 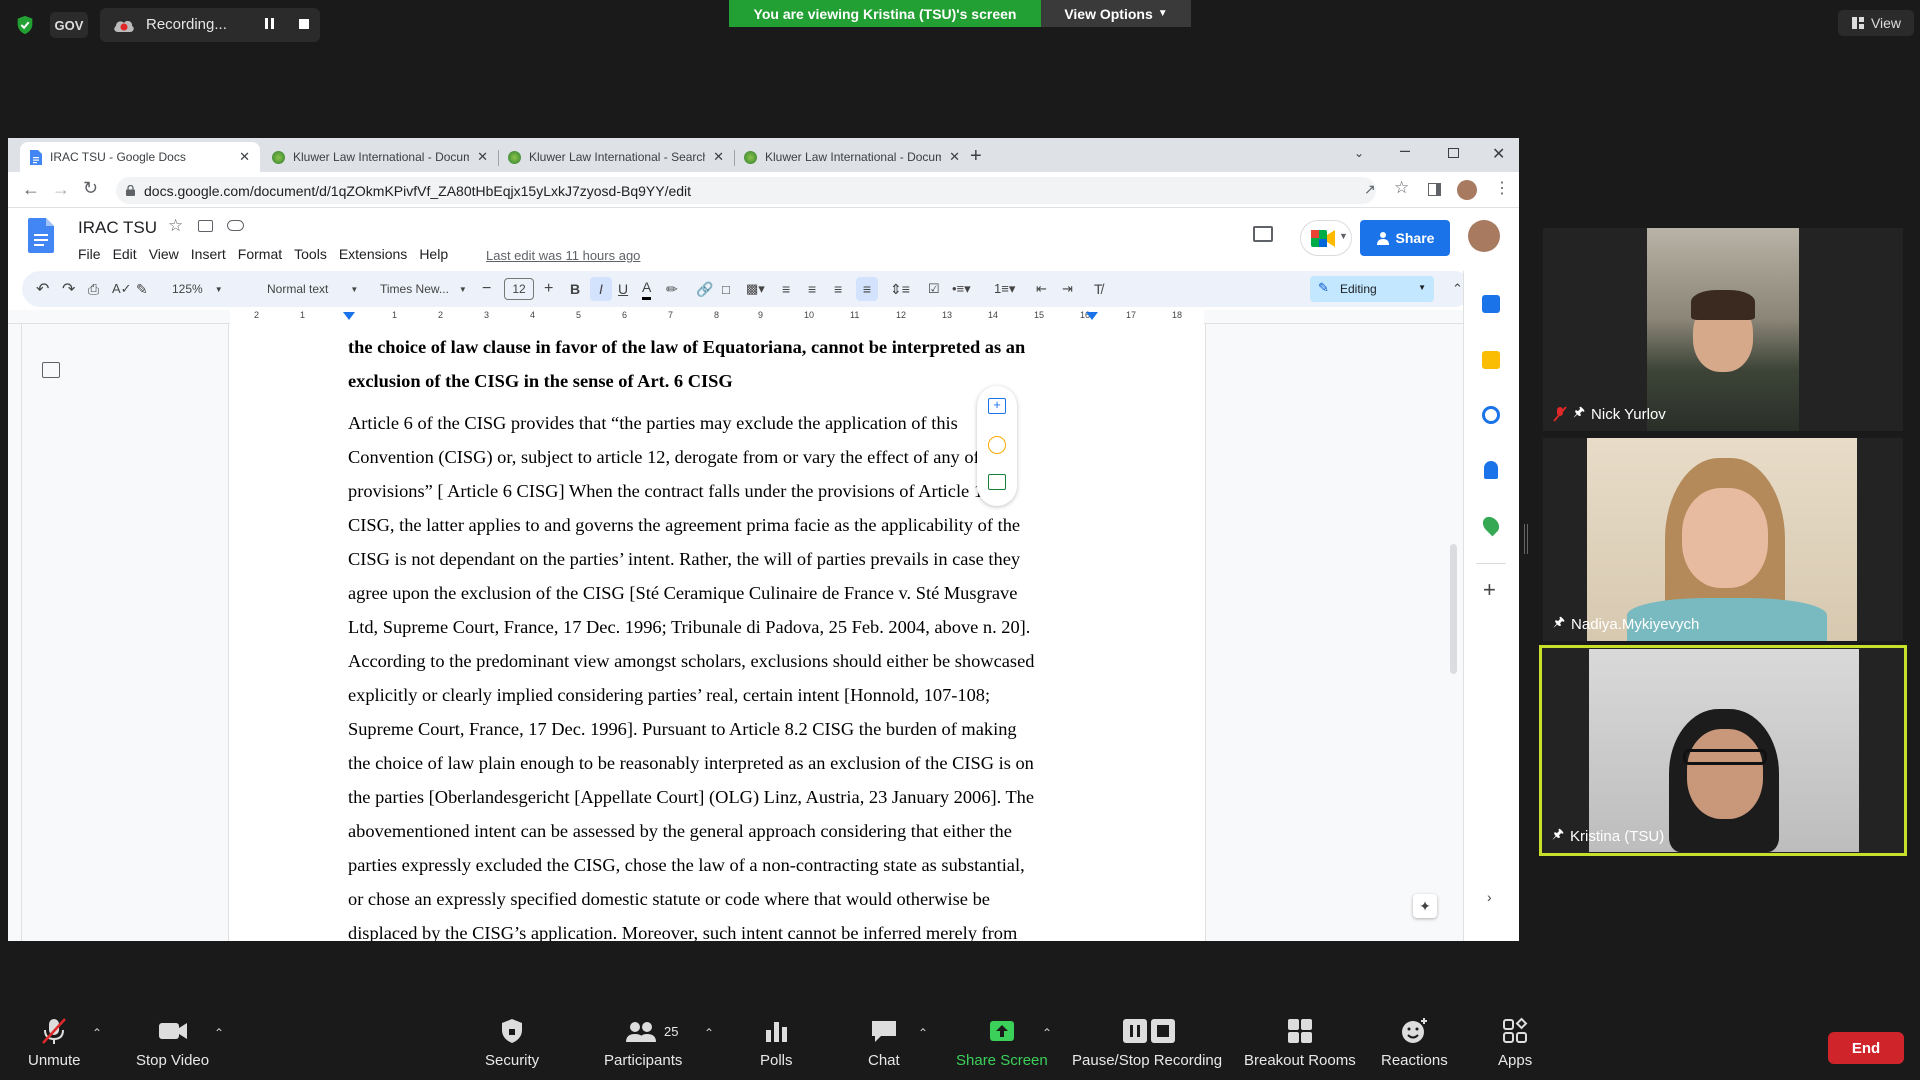 What do you see at coordinates (838, 289) in the screenshot?
I see `align-right-icon: ≡` at bounding box center [838, 289].